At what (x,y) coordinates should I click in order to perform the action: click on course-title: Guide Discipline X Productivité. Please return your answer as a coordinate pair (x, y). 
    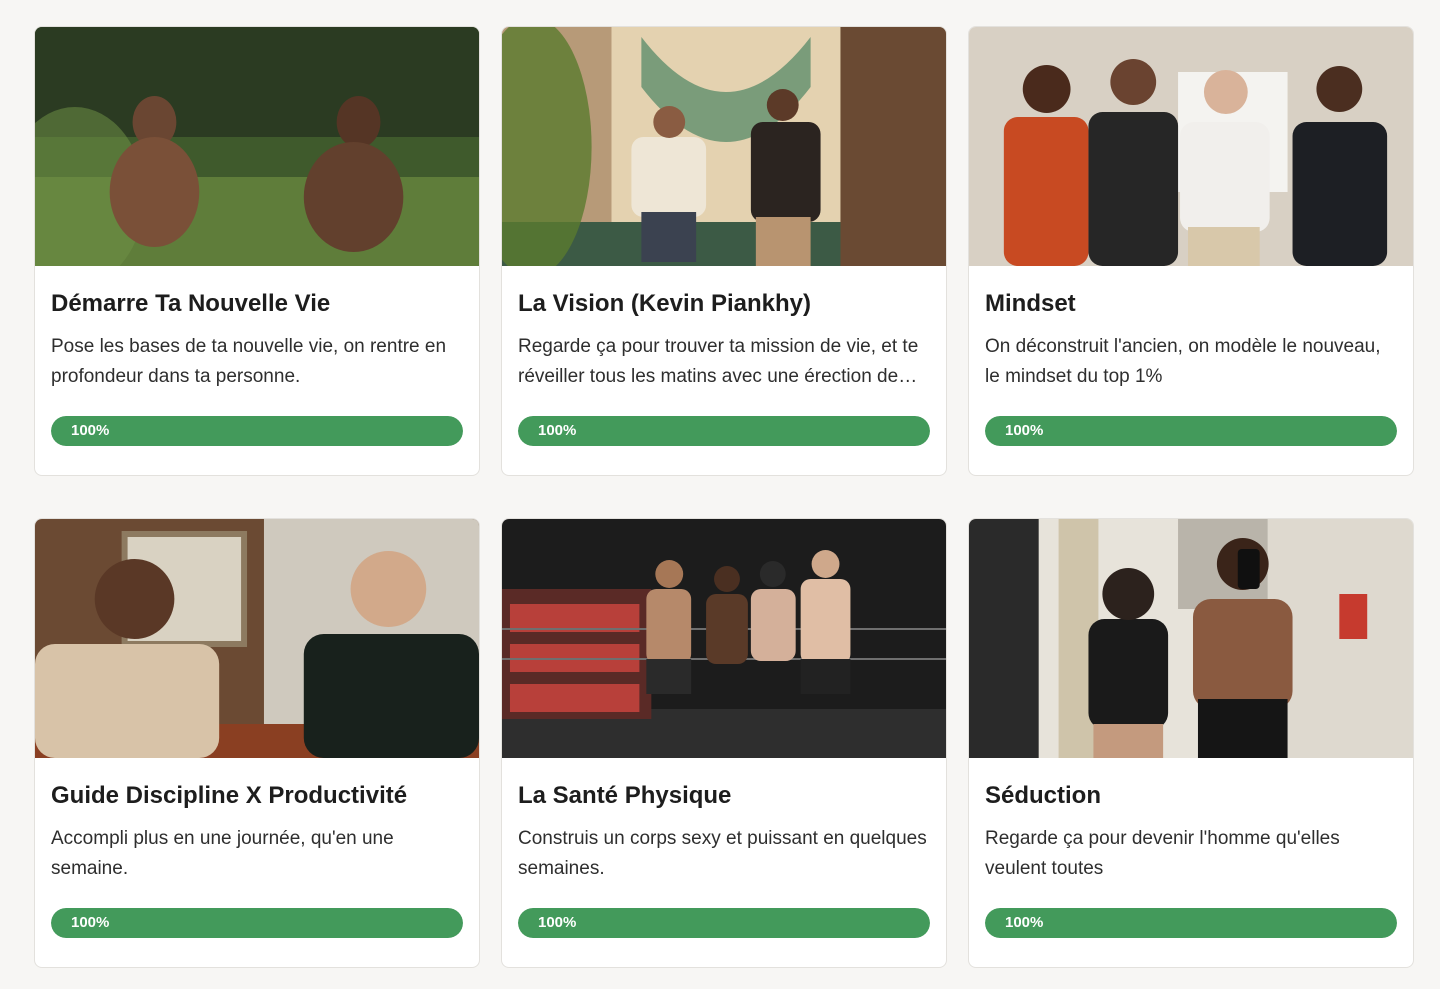
    Looking at the image, I should click on (229, 795).